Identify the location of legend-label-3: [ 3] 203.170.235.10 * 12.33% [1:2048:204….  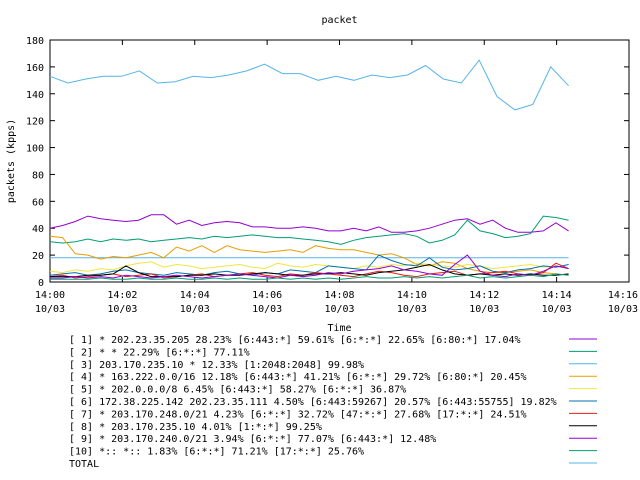
(216, 365).